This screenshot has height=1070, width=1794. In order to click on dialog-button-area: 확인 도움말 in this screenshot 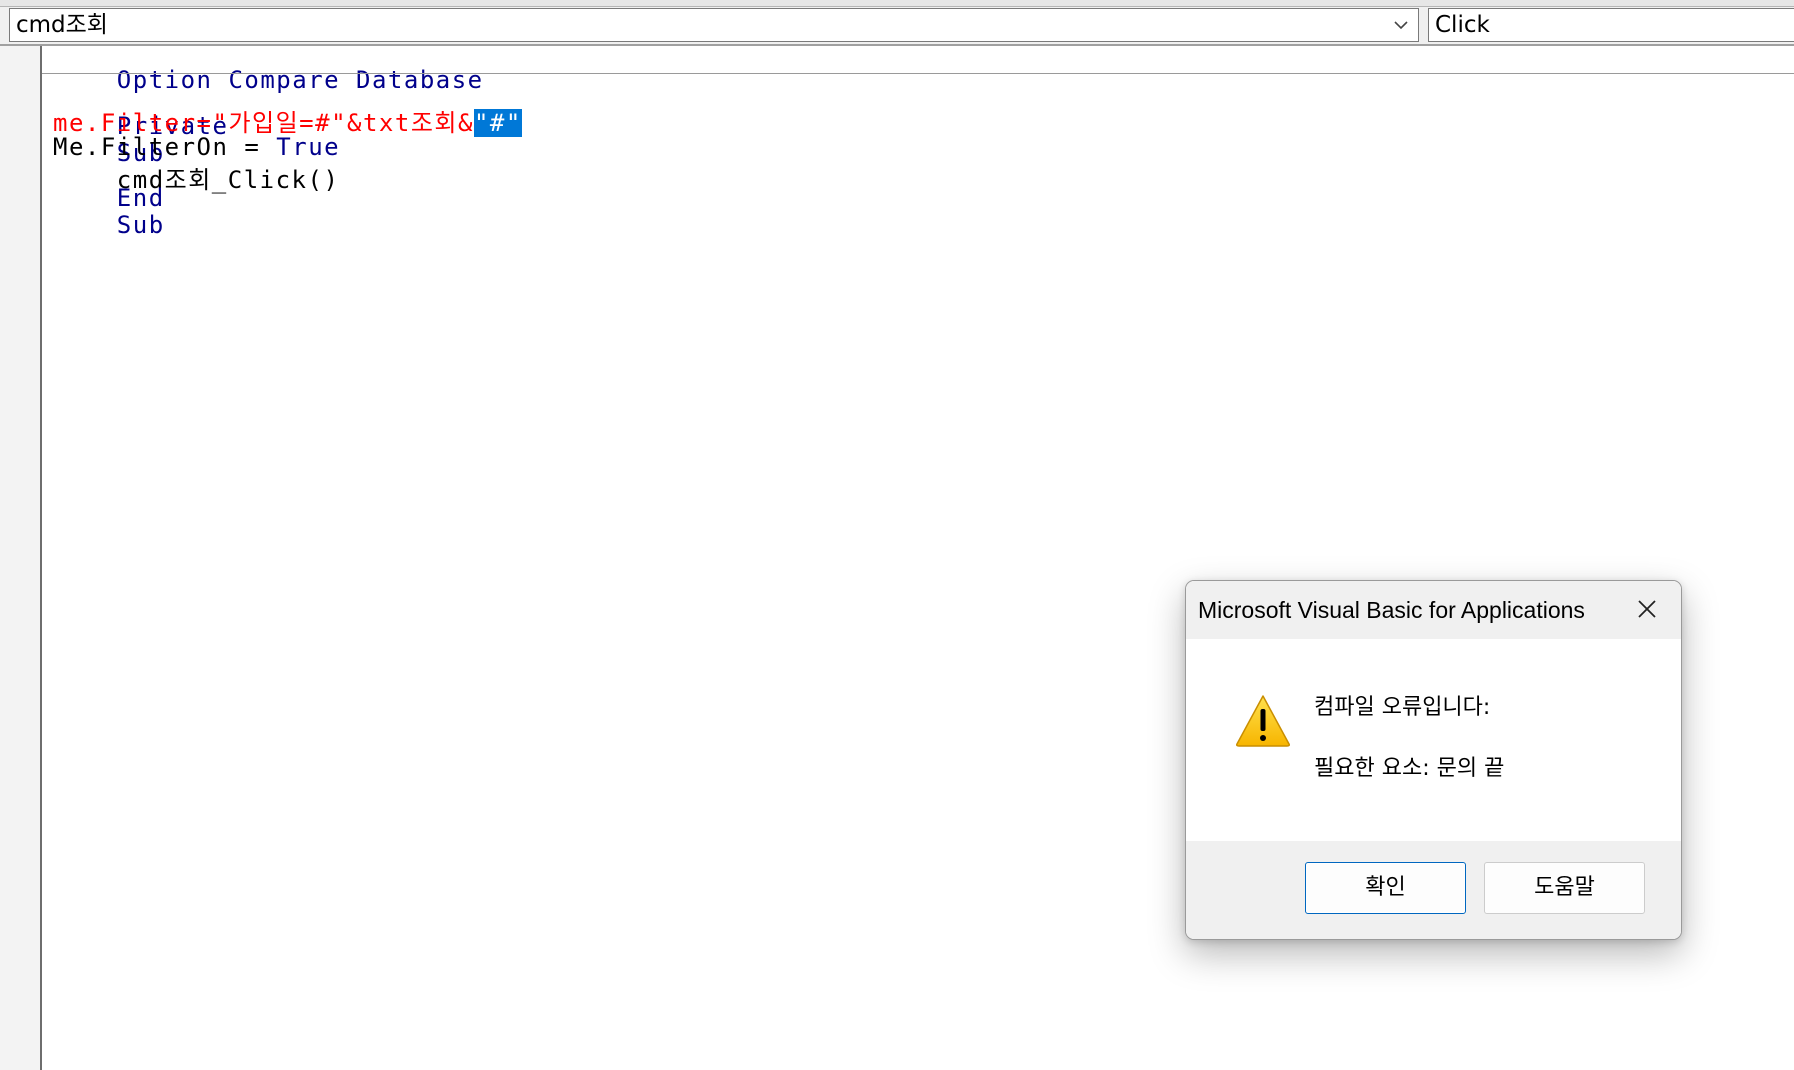, I will do `click(1433, 890)`.